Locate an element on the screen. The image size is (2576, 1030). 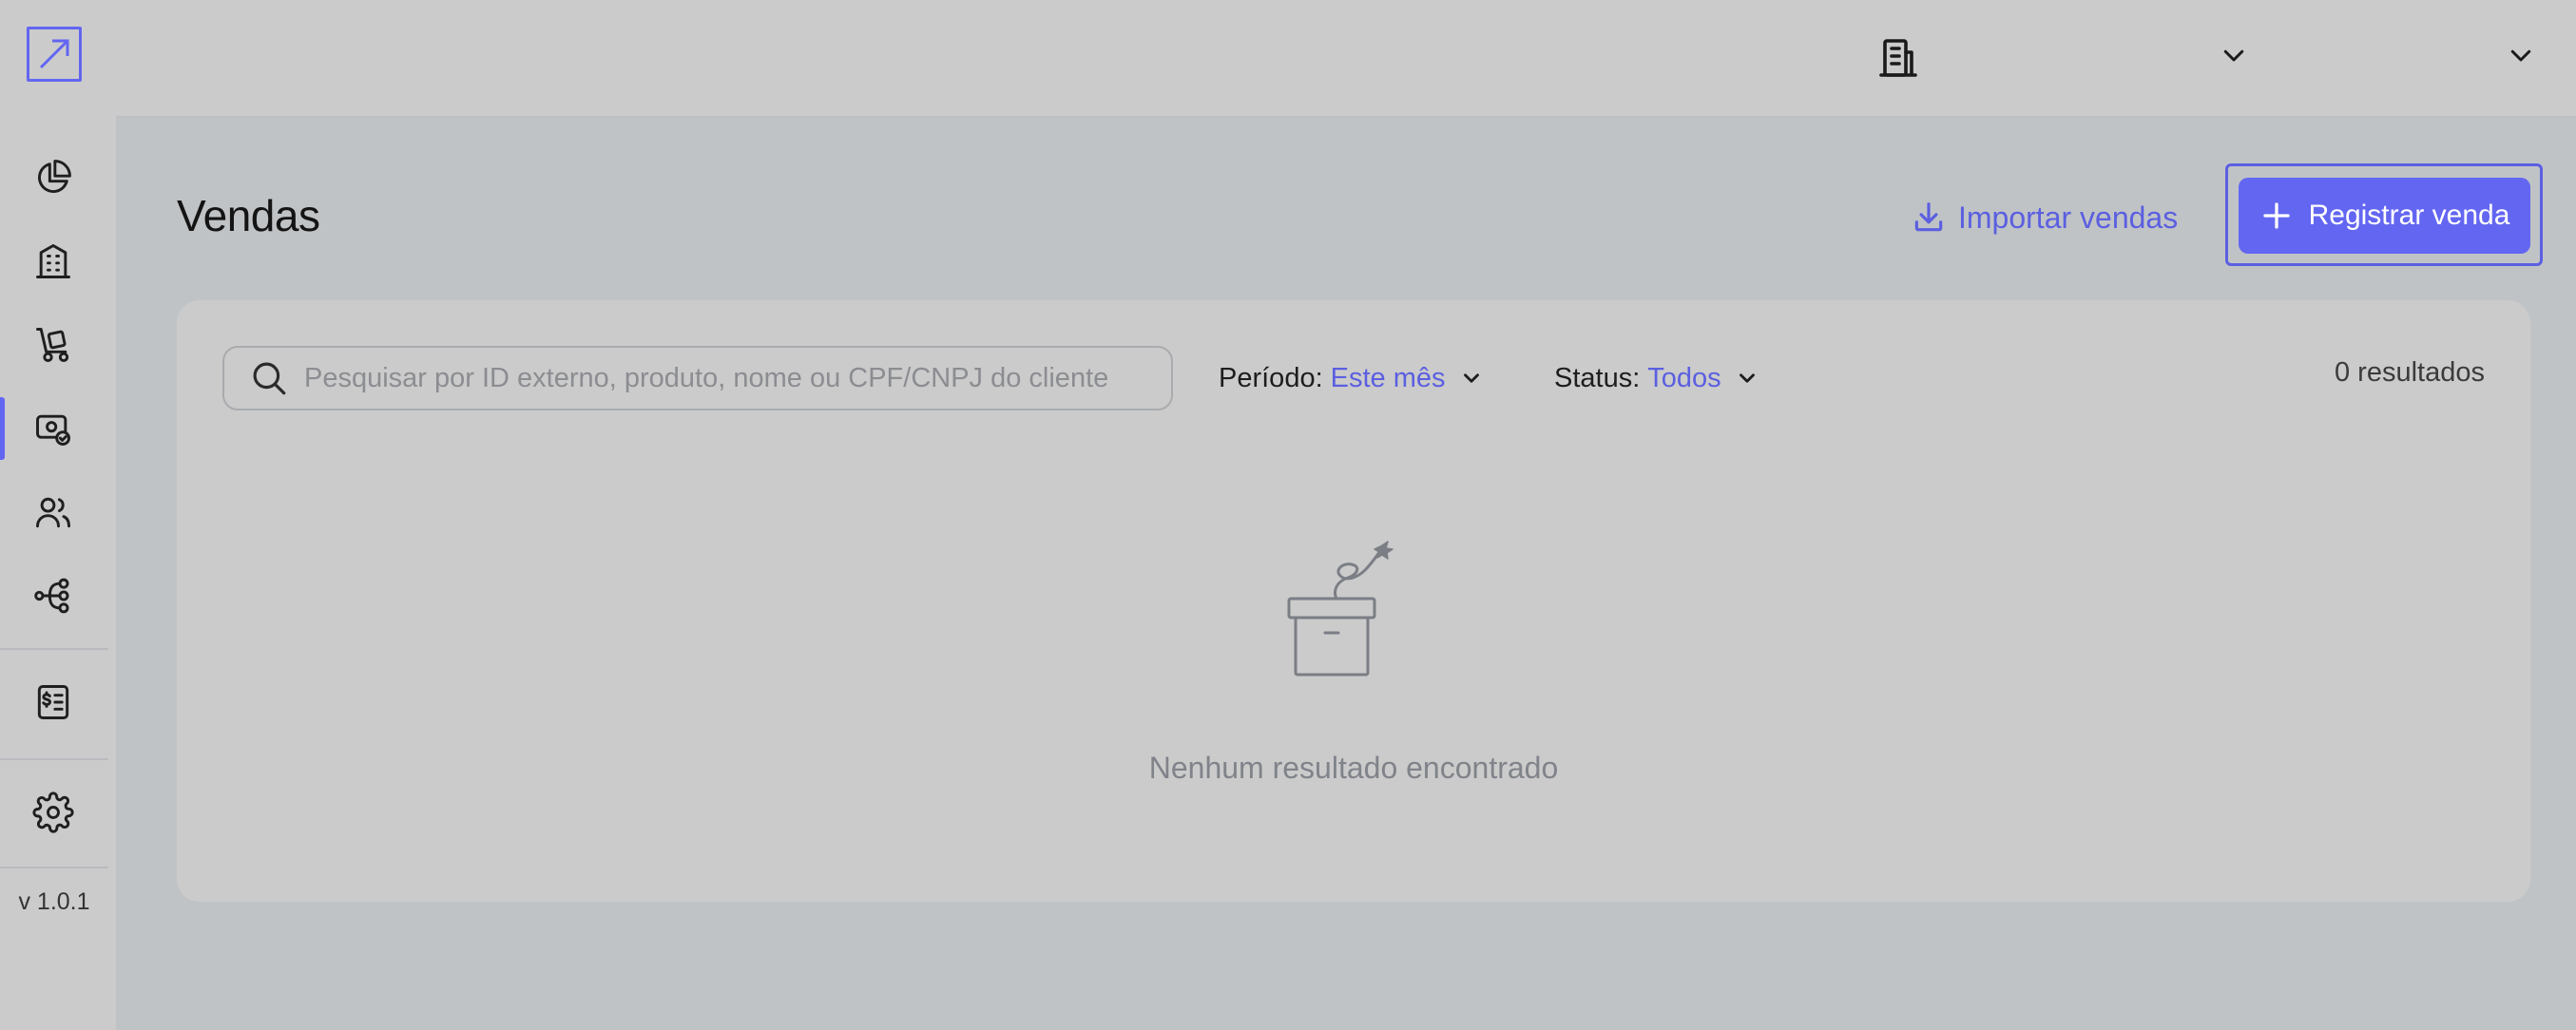
network-icon is located at coordinates (51, 596).